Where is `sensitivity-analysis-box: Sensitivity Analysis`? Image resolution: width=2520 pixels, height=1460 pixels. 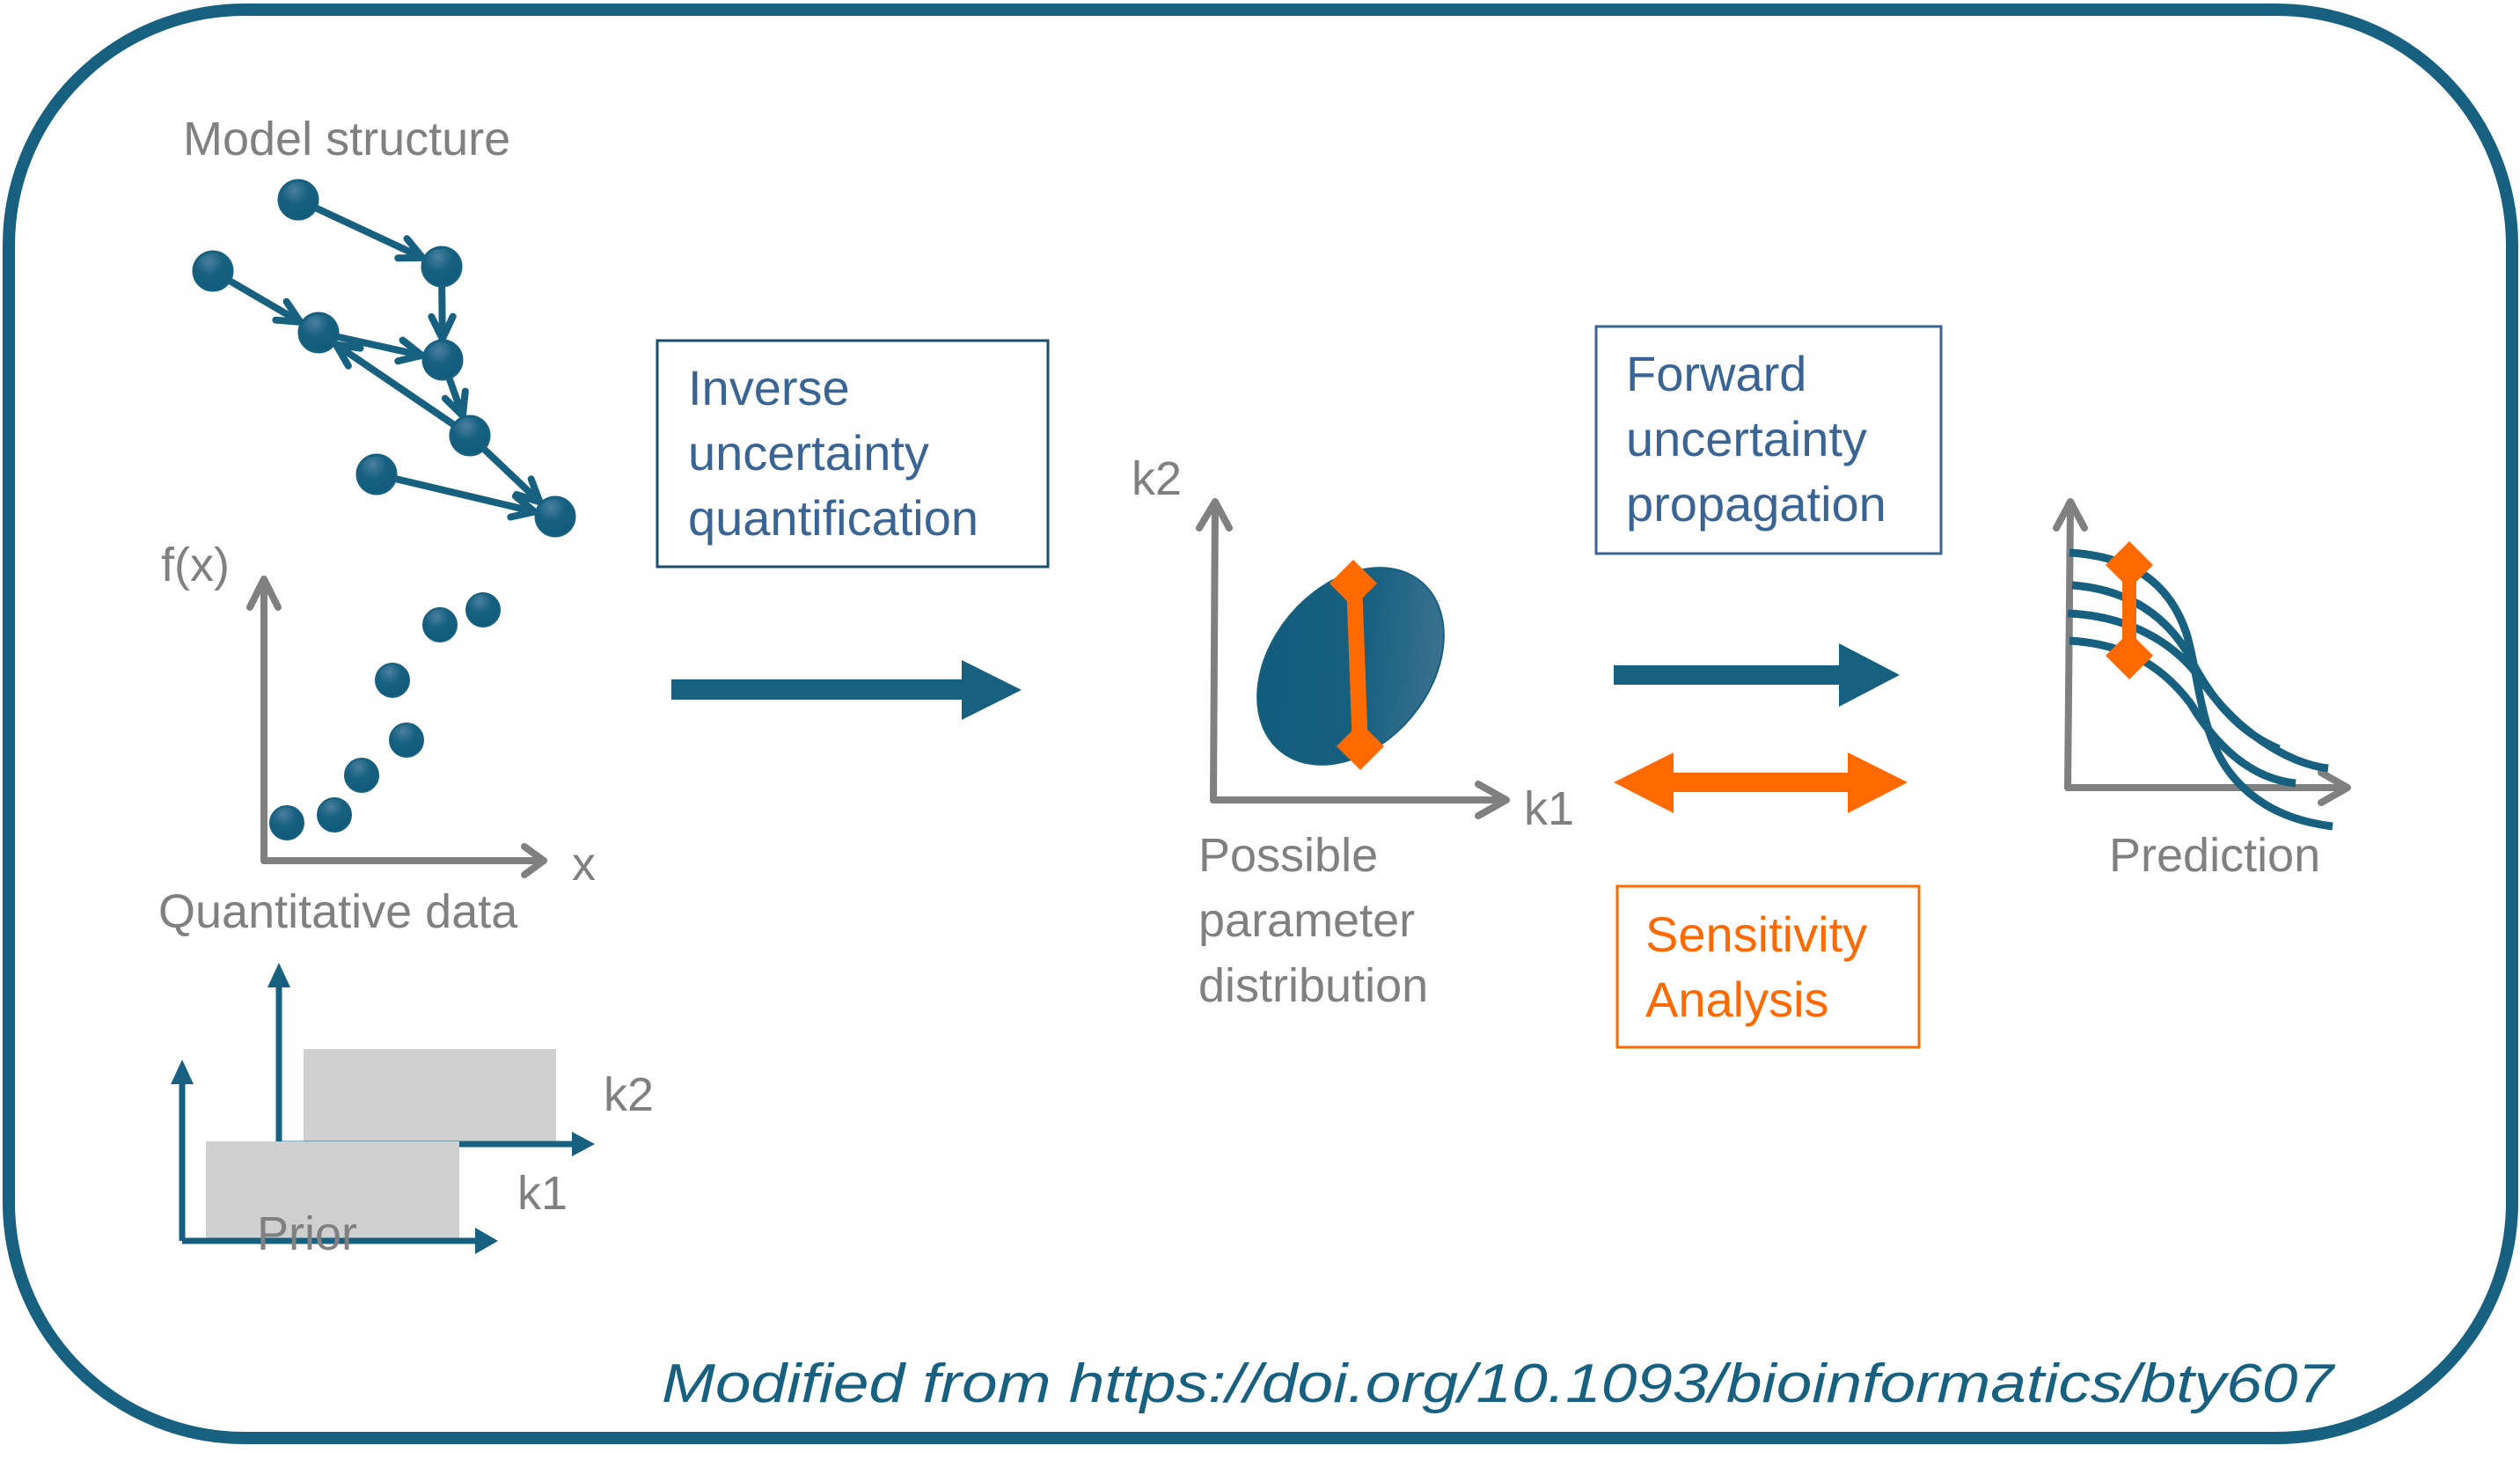 sensitivity-analysis-box: Sensitivity Analysis is located at coordinates (1768, 966).